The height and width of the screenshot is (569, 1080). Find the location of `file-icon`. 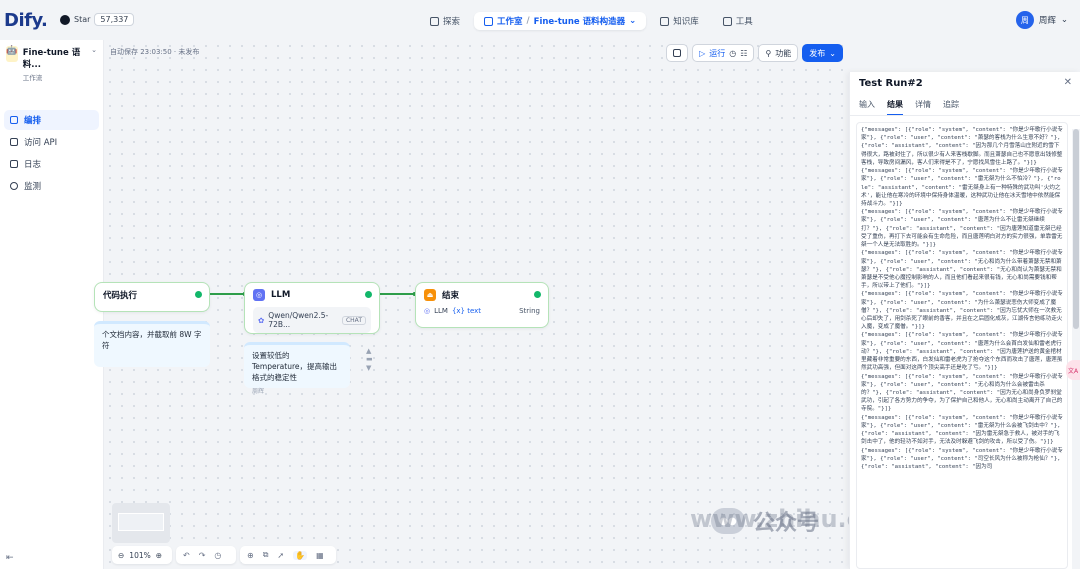

file-icon is located at coordinates (14, 164).